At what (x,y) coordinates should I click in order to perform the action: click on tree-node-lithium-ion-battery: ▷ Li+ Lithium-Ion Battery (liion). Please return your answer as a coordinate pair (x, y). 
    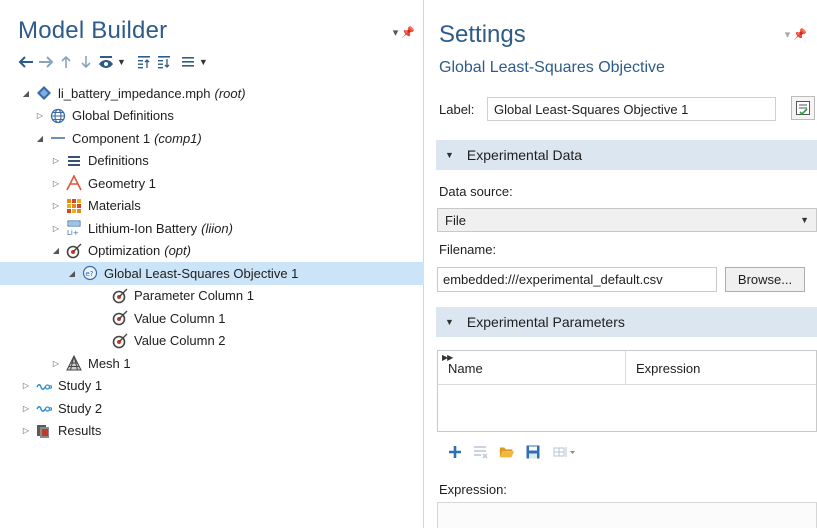
    Looking at the image, I should click on (212, 228).